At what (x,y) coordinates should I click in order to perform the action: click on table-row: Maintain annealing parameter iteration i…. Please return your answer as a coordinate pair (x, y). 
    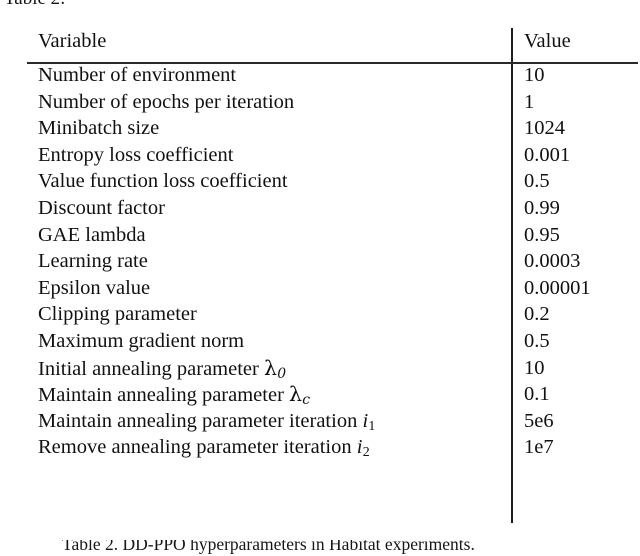
    Looking at the image, I should click on (320, 421).